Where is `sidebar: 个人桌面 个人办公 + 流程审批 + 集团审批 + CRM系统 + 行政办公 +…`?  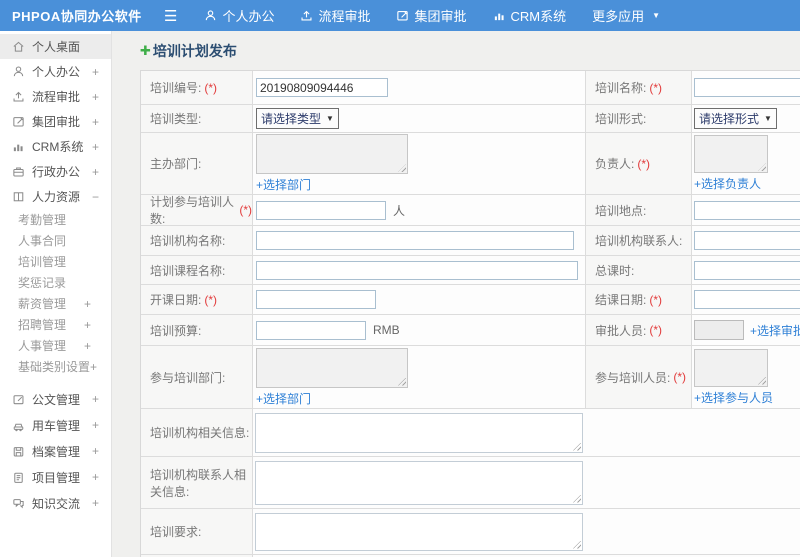
sidebar: 个人桌面 个人办公 + 流程审批 + 集团审批 + CRM系统 + 行政办公 +… is located at coordinates (56, 294).